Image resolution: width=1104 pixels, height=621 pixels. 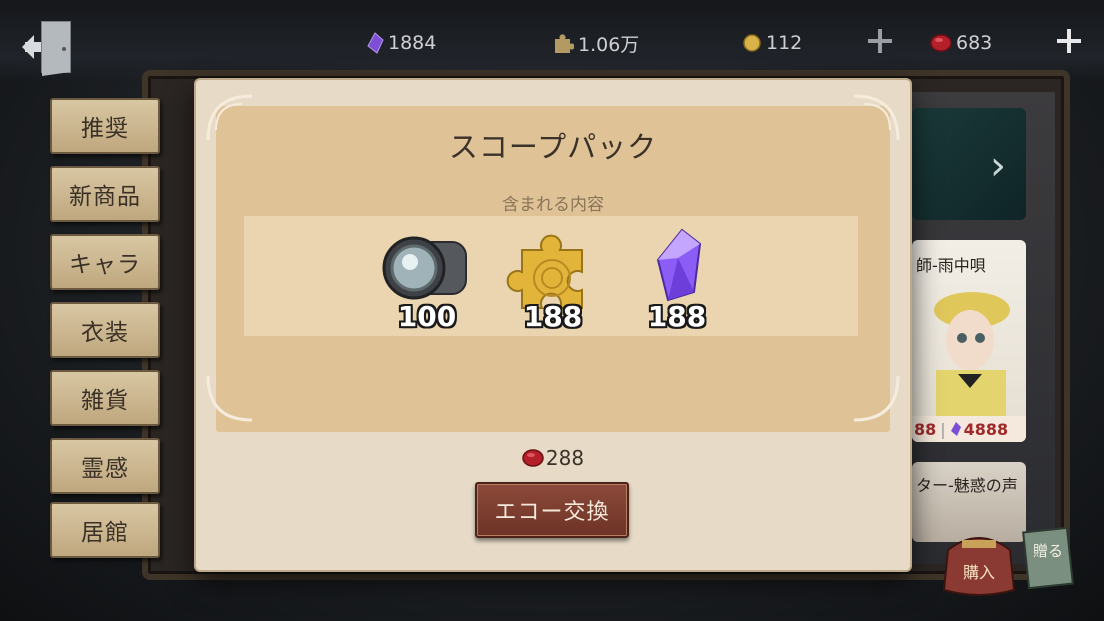 I want to click on echo-exchange-button: エコー交換, so click(x=552, y=510).